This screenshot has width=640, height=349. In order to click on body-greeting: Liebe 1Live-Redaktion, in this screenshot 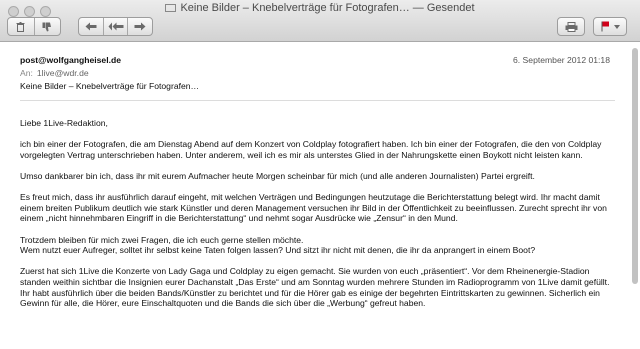, I will do `click(64, 123)`.